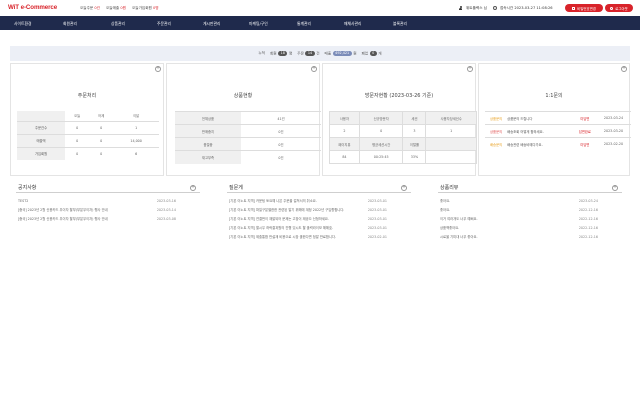 The height and width of the screenshot is (400, 640). What do you see at coordinates (32, 7) in the screenshot?
I see `site-logo: WiT e-Commerce` at bounding box center [32, 7].